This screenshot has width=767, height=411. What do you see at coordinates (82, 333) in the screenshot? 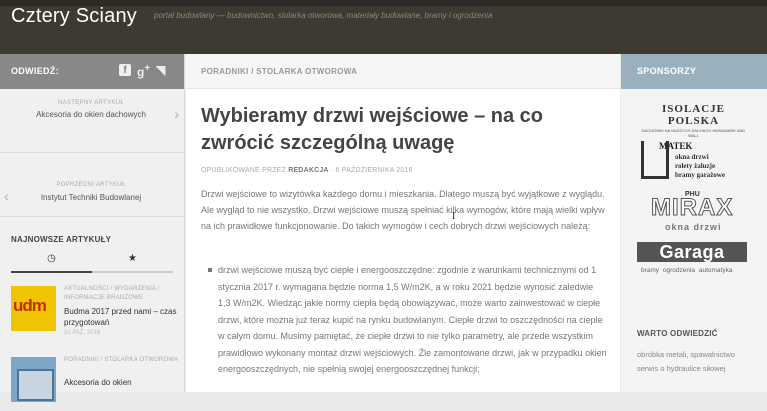
I see `post-date: 31 PAŹ, 2016` at bounding box center [82, 333].